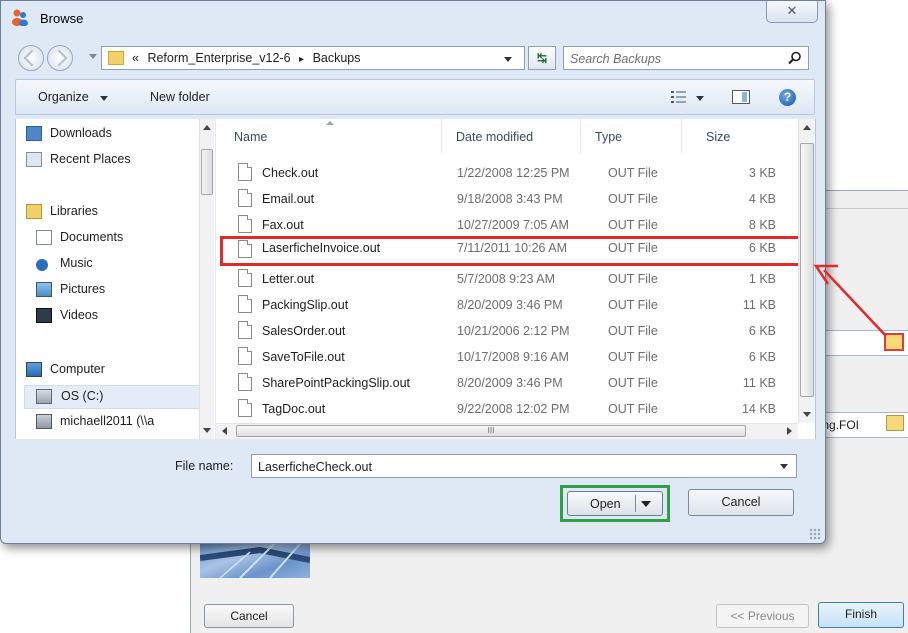 The height and width of the screenshot is (633, 908). I want to click on refresh-button: ↹, so click(542, 58).